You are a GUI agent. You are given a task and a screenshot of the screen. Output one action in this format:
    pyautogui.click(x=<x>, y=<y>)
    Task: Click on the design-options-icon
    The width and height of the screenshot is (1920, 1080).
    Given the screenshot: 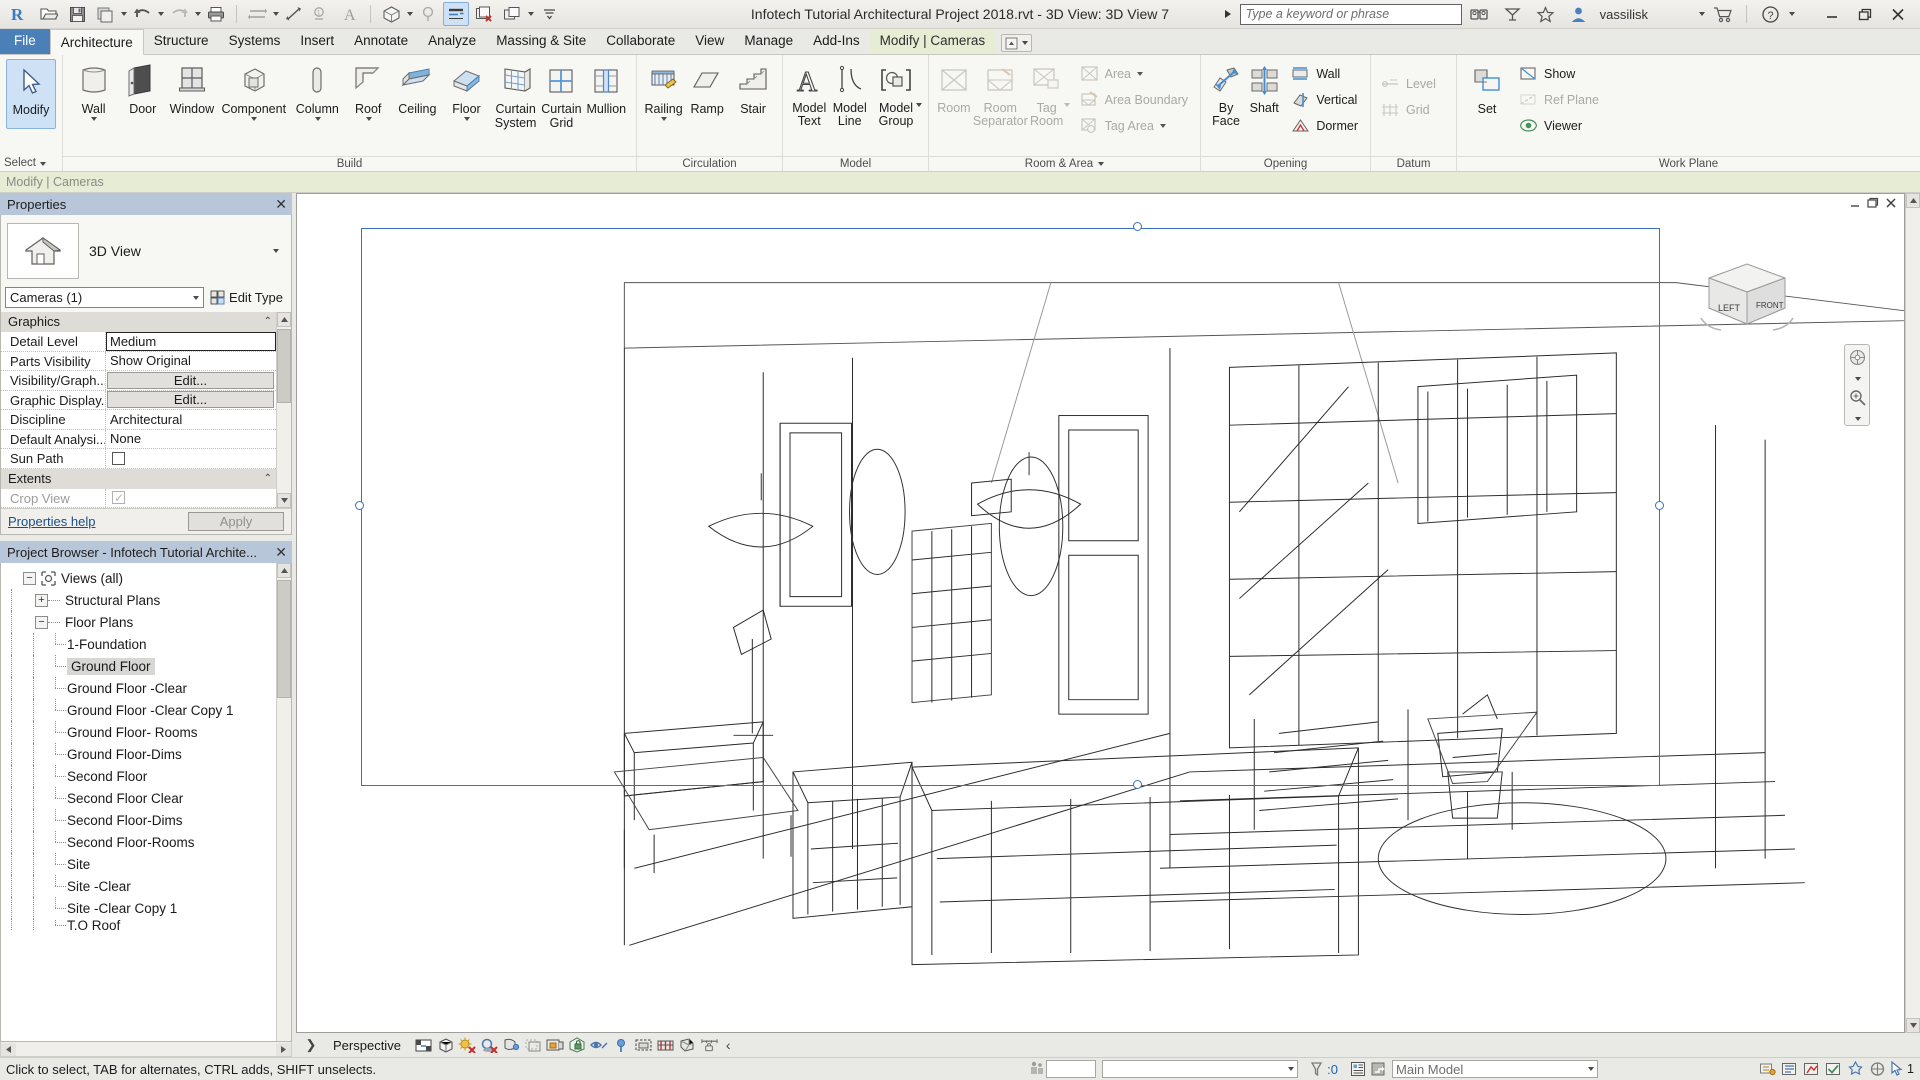 What is the action you would take?
    pyautogui.click(x=1767, y=1069)
    